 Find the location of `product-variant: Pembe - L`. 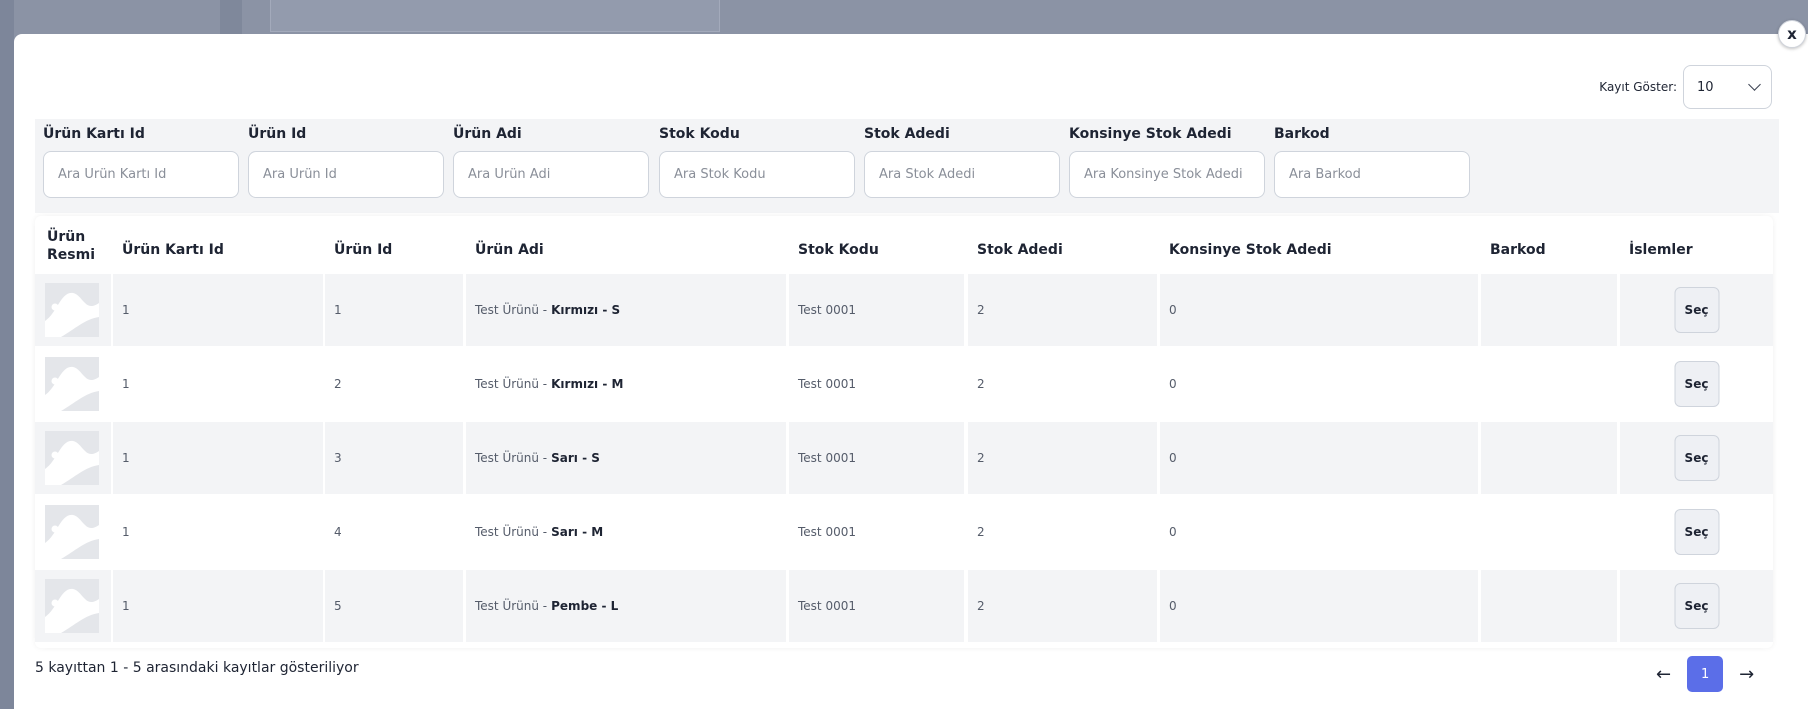

product-variant: Pembe - L is located at coordinates (585, 606).